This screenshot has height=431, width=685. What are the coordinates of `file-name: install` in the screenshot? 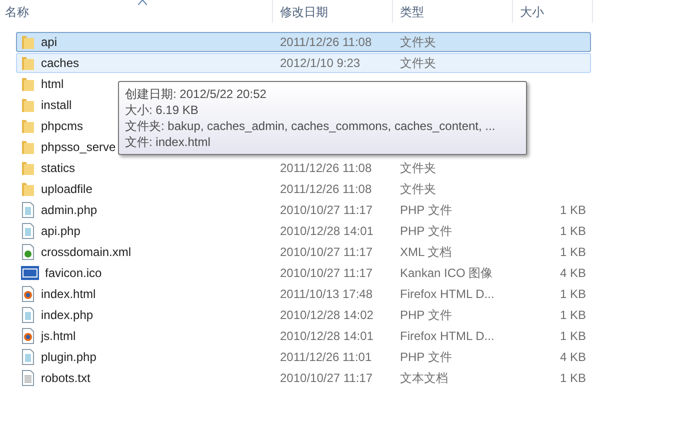 It's located at (56, 105).